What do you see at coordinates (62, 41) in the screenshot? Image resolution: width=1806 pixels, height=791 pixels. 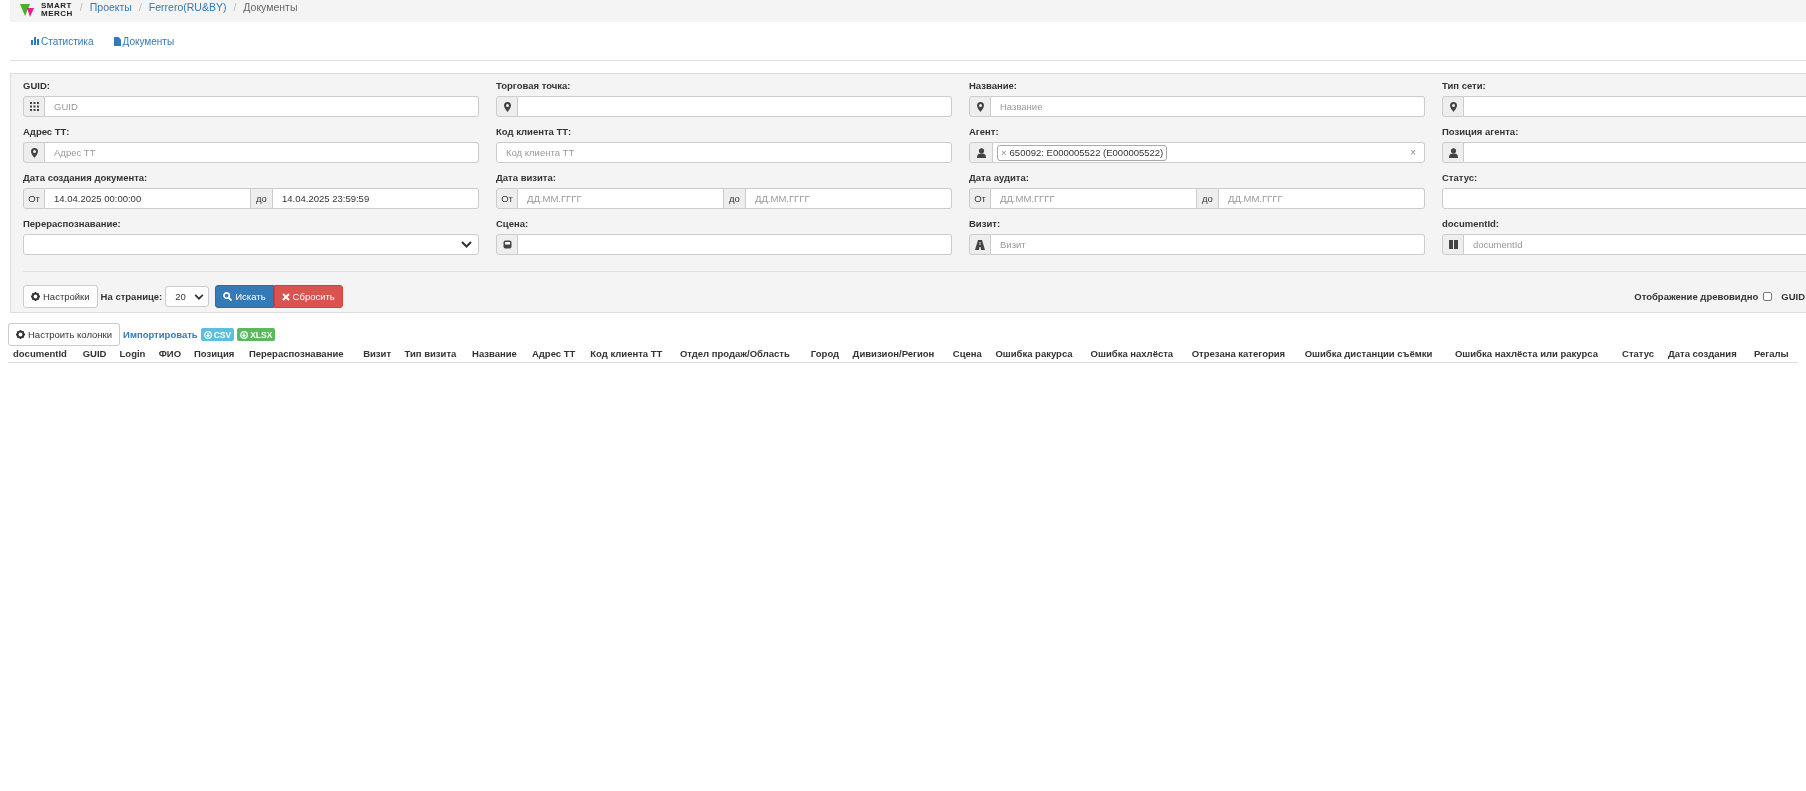 I see `nav-tab: Статистика` at bounding box center [62, 41].